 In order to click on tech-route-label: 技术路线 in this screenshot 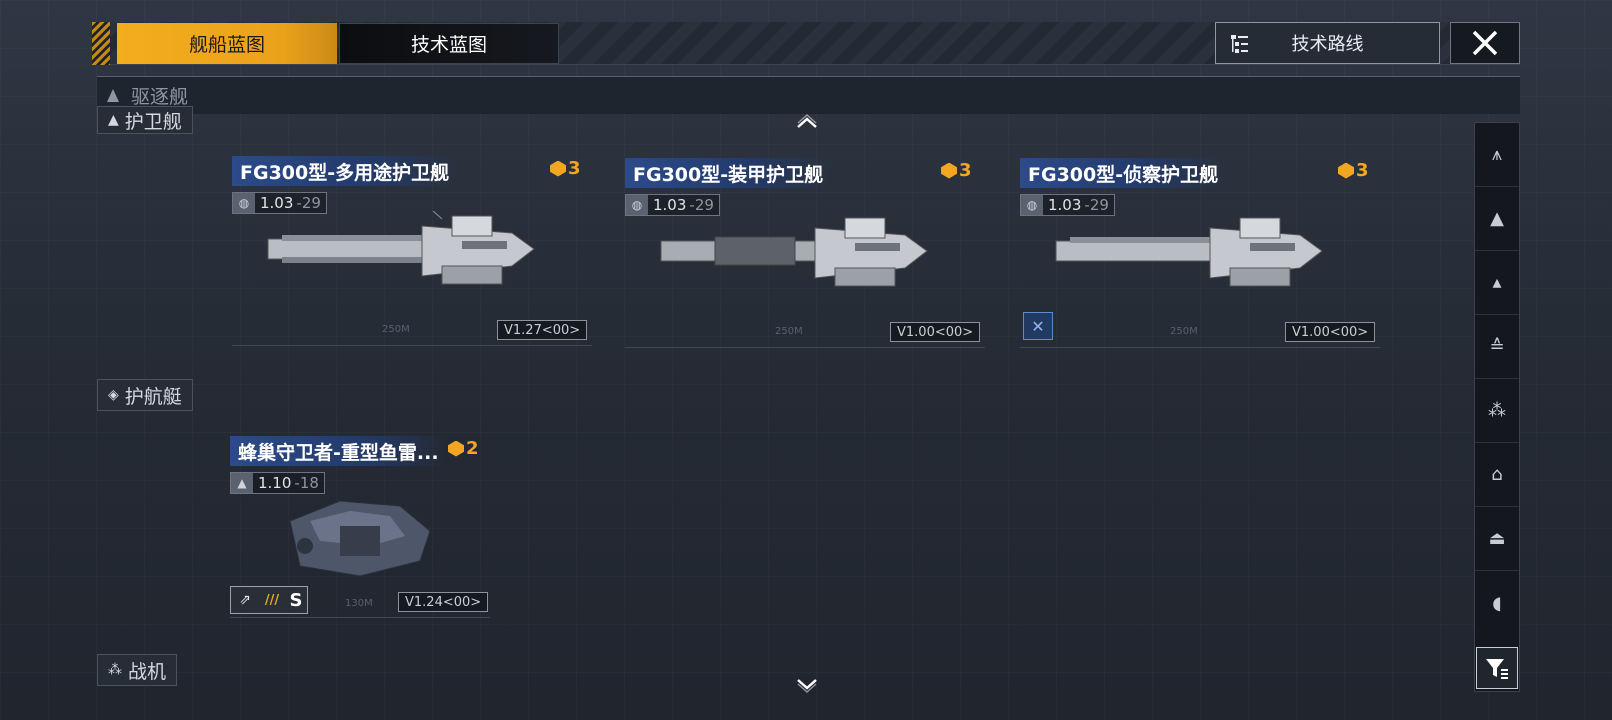, I will do `click(1327, 44)`.